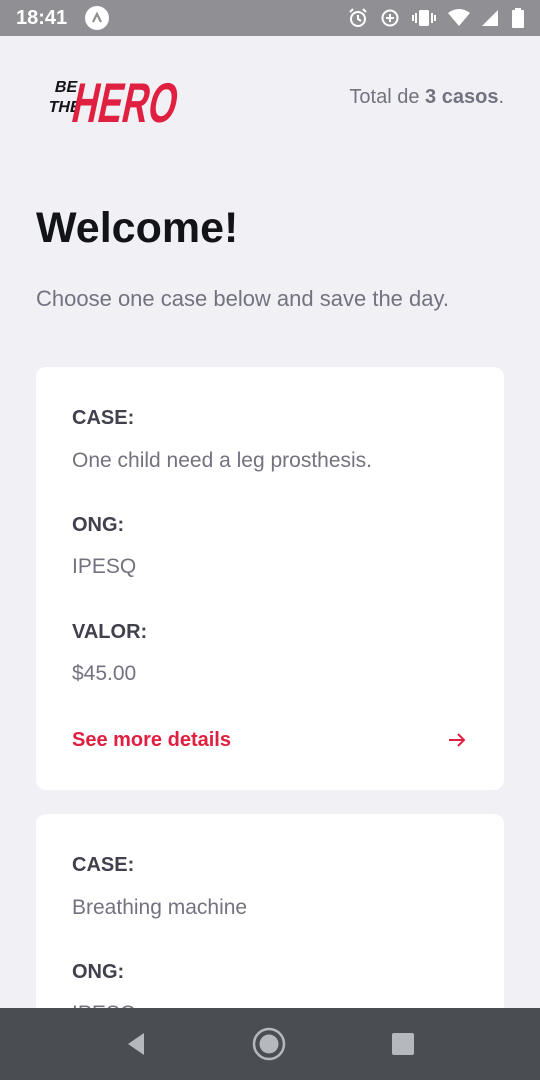  I want to click on total-cases-text: Total de 3 casos., so click(426, 97).